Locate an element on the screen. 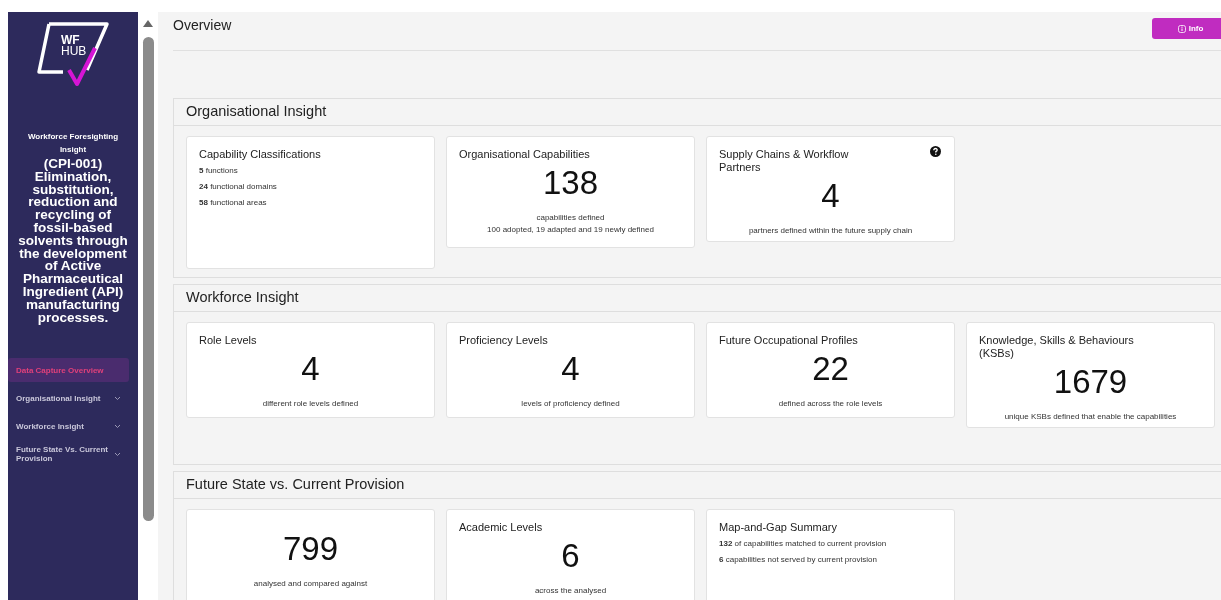  stat-value: 138 is located at coordinates (570, 183).